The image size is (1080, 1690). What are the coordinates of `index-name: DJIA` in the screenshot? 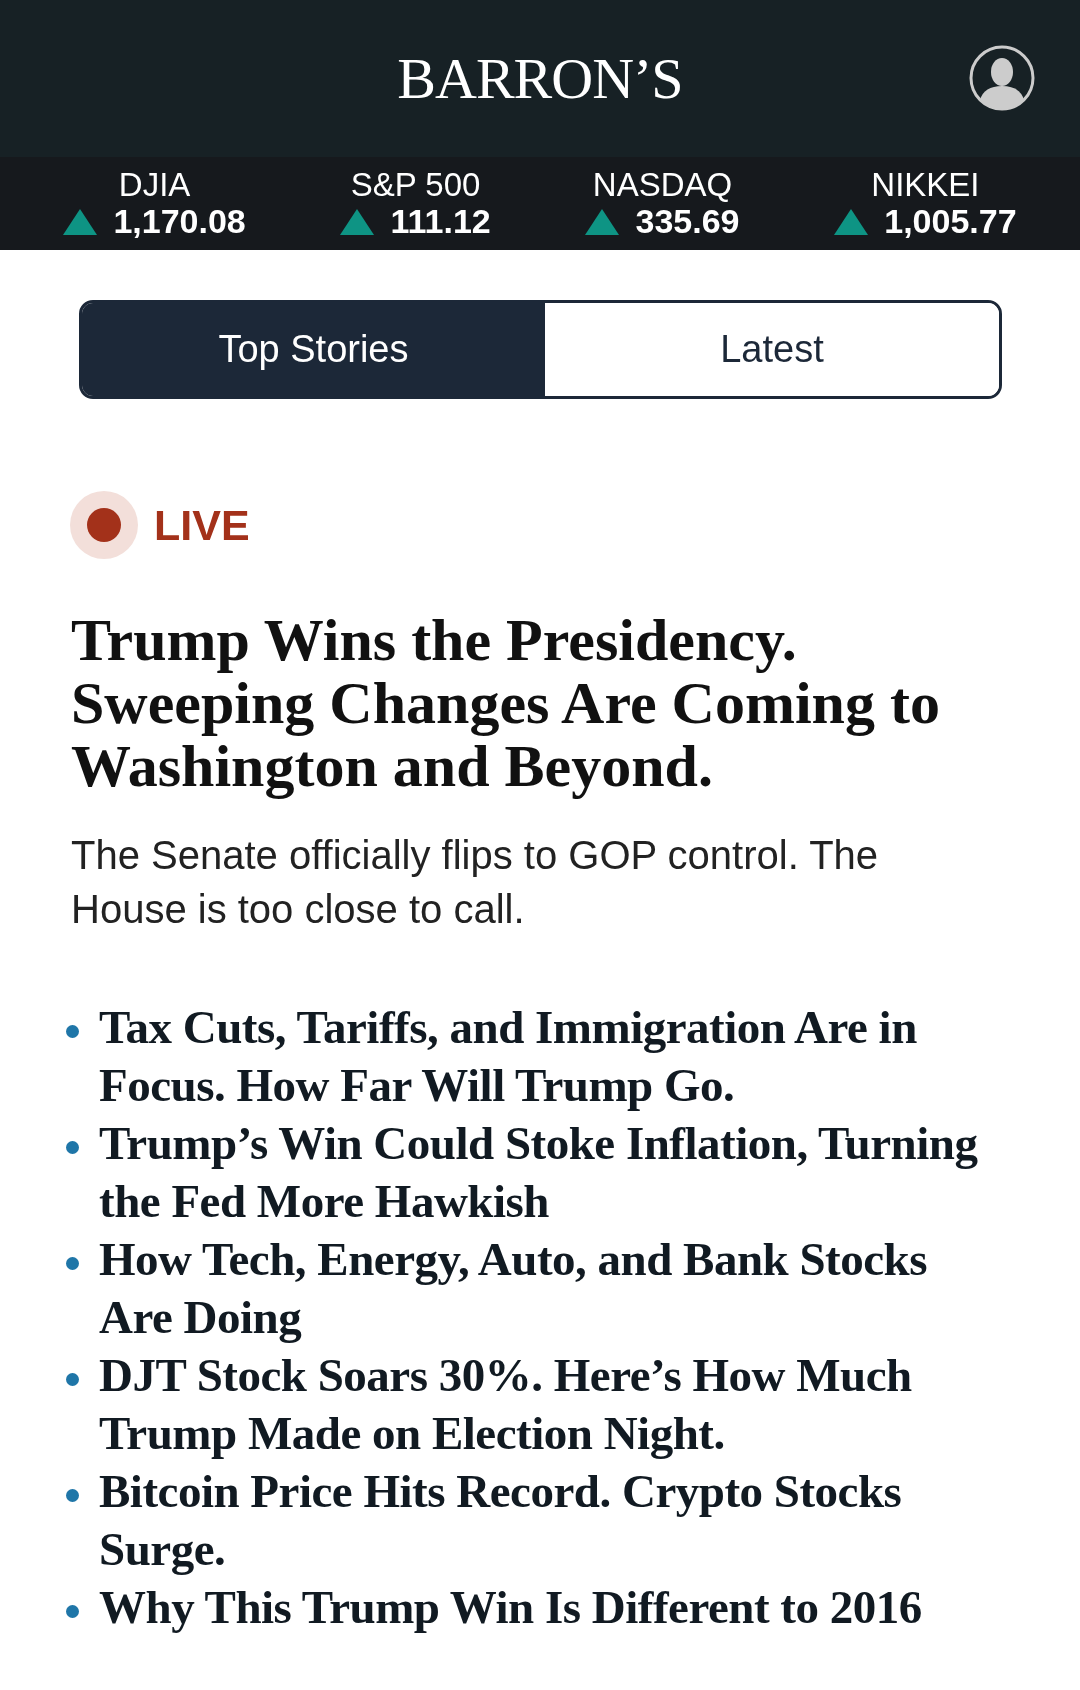 It's located at (154, 184).